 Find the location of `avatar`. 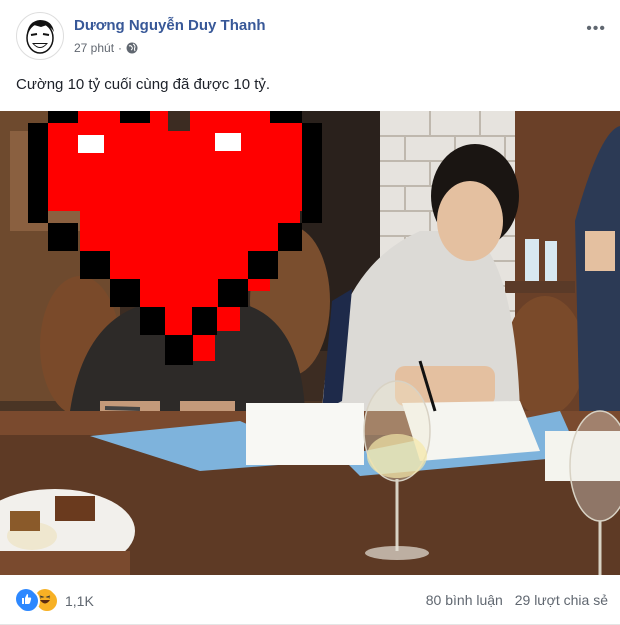

avatar is located at coordinates (40, 36).